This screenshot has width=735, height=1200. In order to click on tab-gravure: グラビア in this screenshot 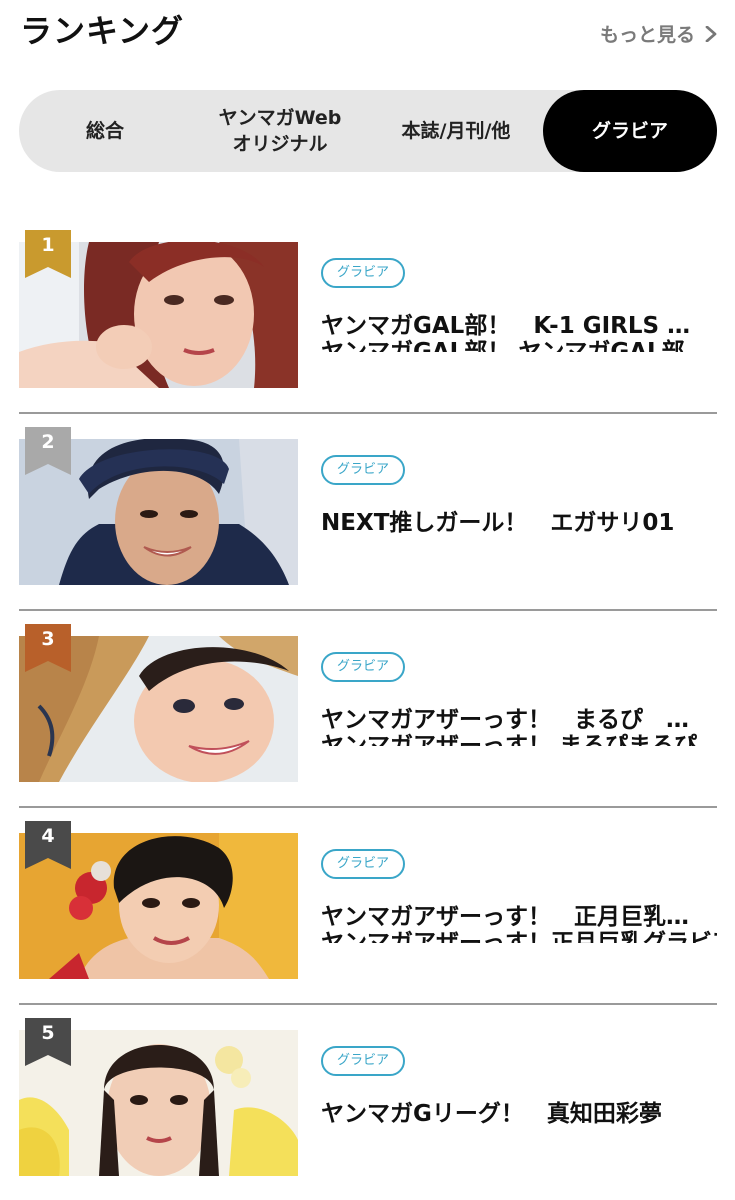, I will do `click(630, 131)`.